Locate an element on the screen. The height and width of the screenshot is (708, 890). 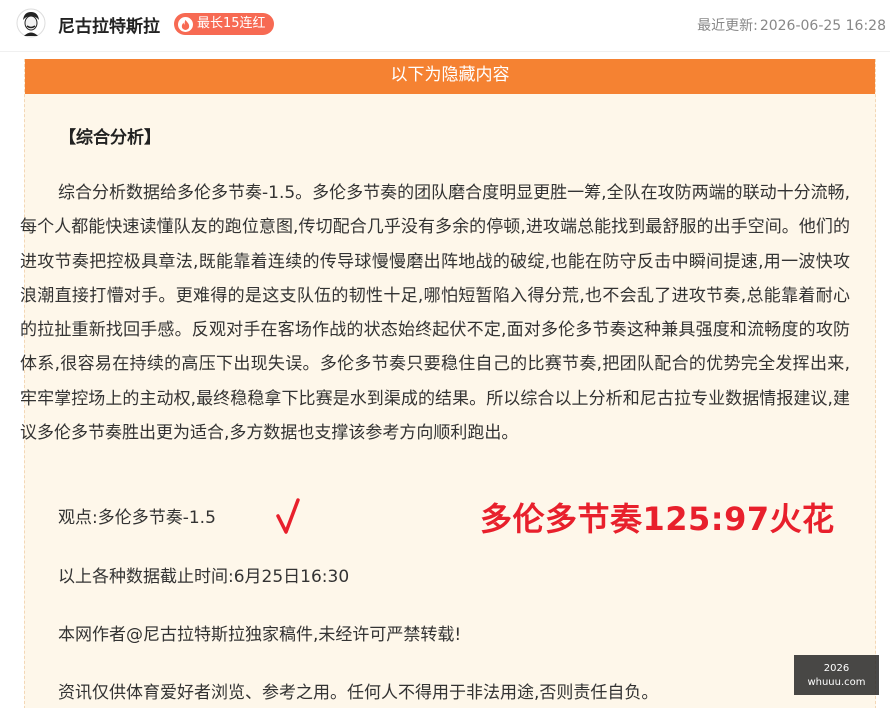
watermark-line1: 2026 is located at coordinates (836, 668).